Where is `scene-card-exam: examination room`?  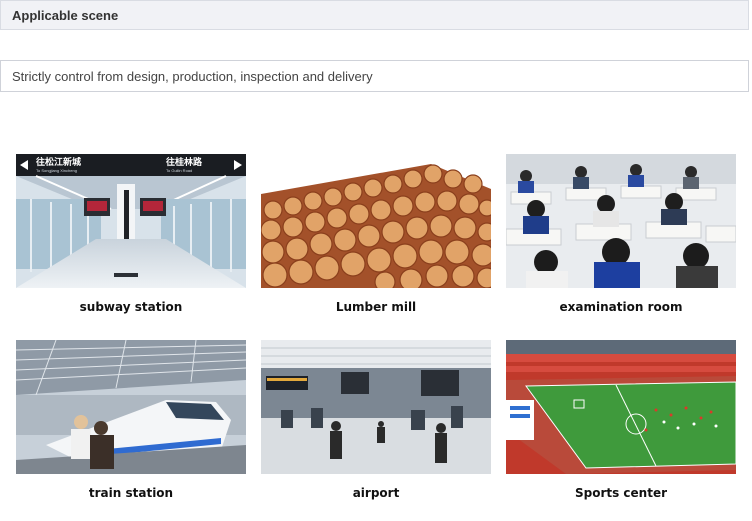 scene-card-exam: examination room is located at coordinates (621, 239).